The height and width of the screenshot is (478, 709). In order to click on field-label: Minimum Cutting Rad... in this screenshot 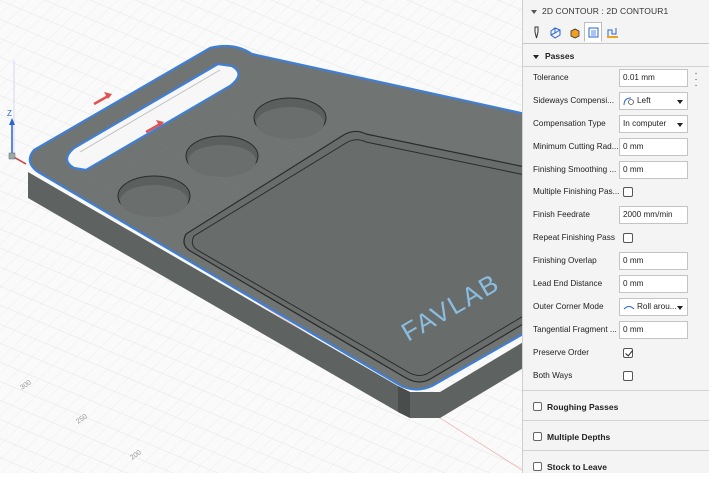, I will do `click(576, 146)`.